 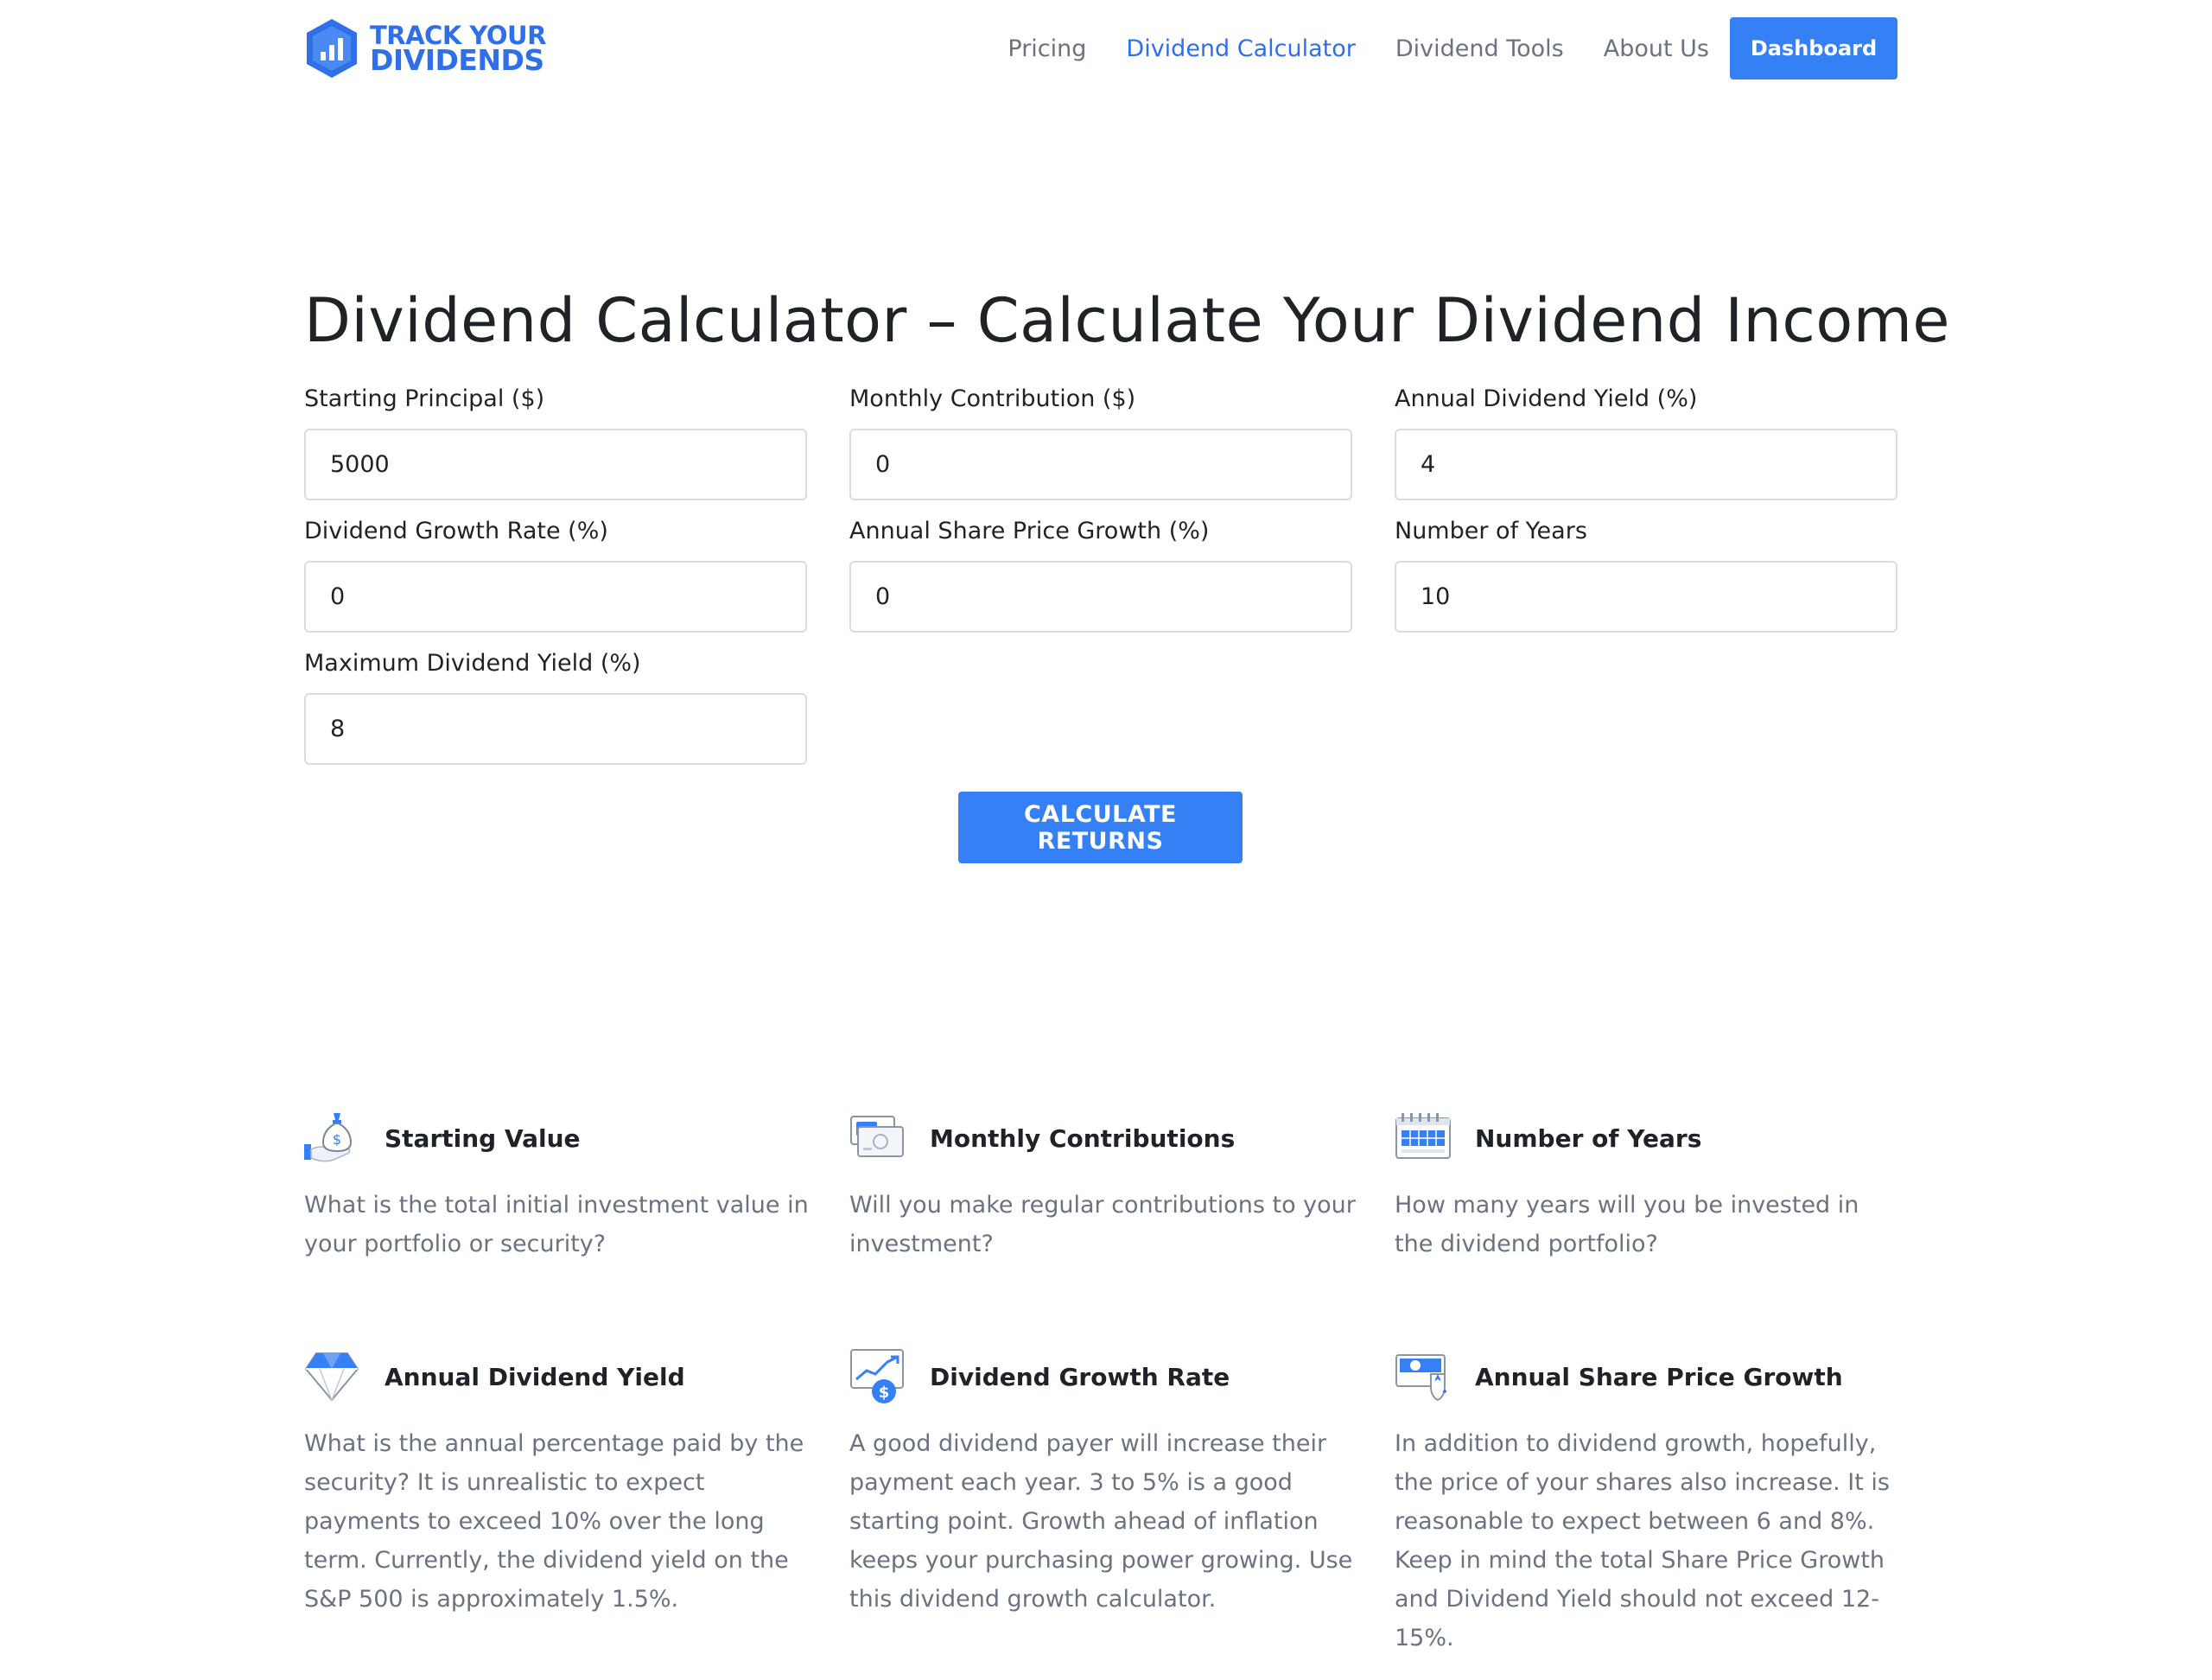 I want to click on feature-title: Monthly Contributions, so click(x=1083, y=1138).